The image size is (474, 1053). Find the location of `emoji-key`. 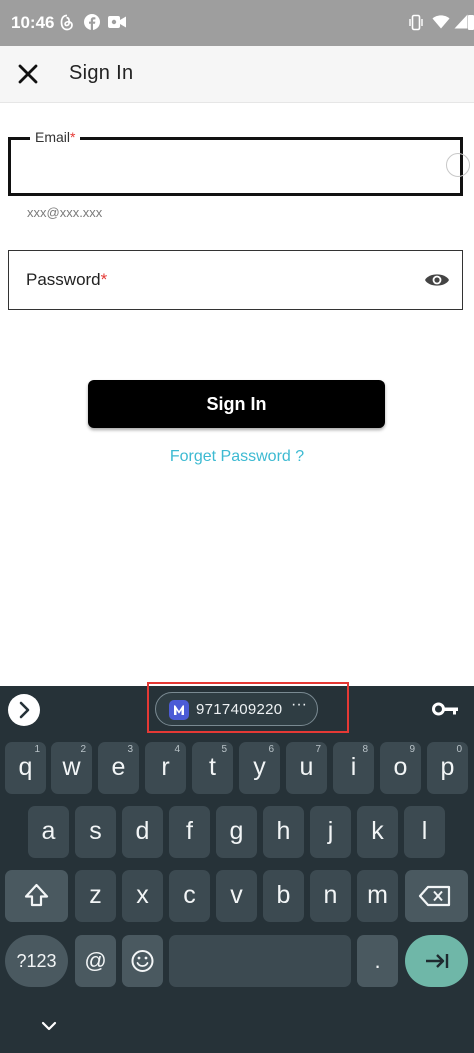

emoji-key is located at coordinates (142, 961).